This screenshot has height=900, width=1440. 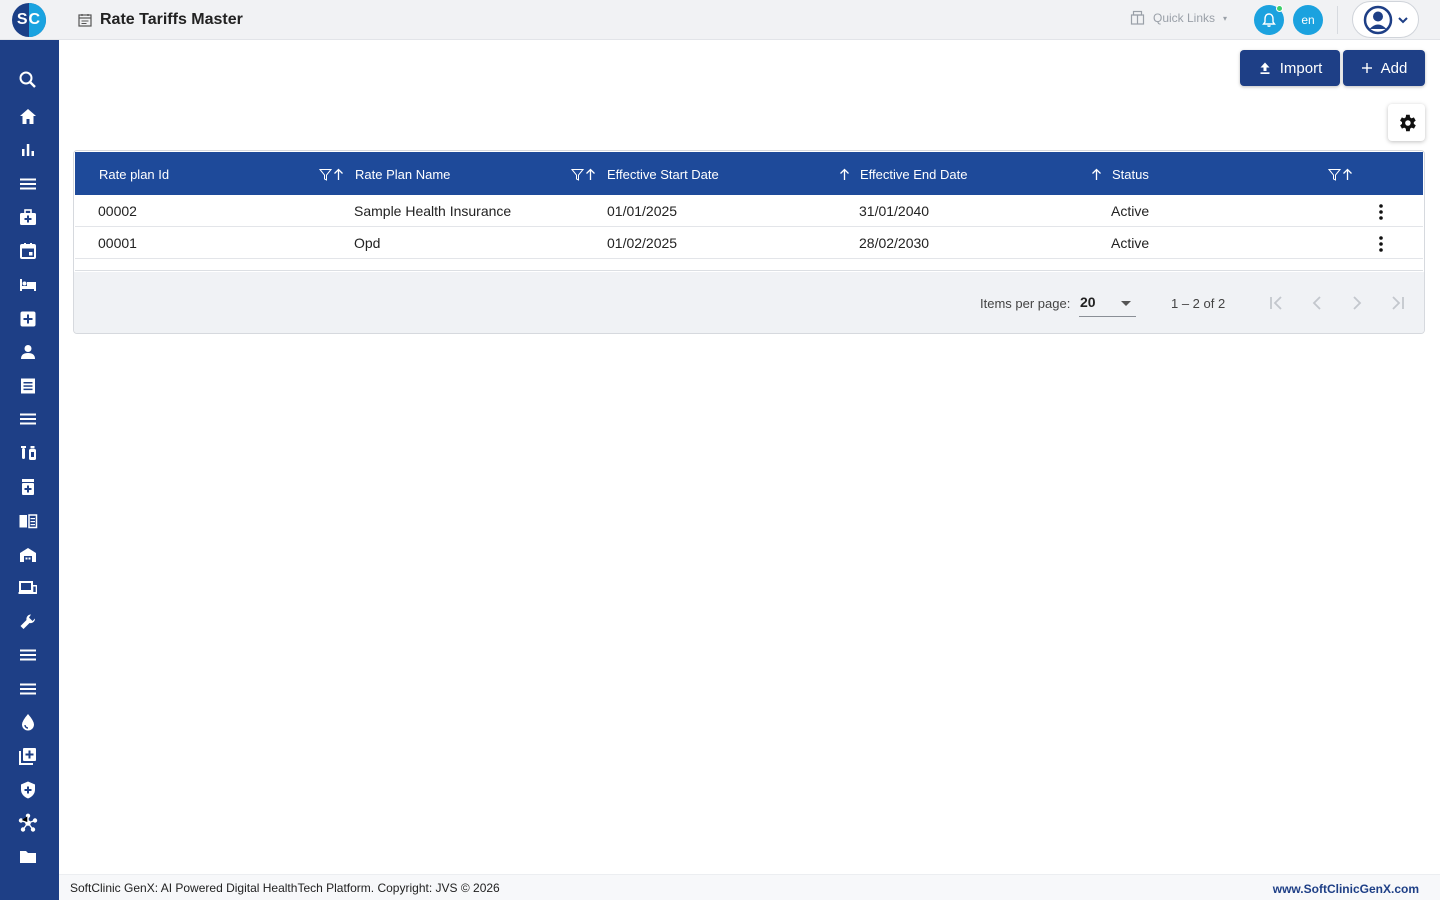 What do you see at coordinates (913, 174) in the screenshot?
I see `column-header-effective-end-date: Effective End Date` at bounding box center [913, 174].